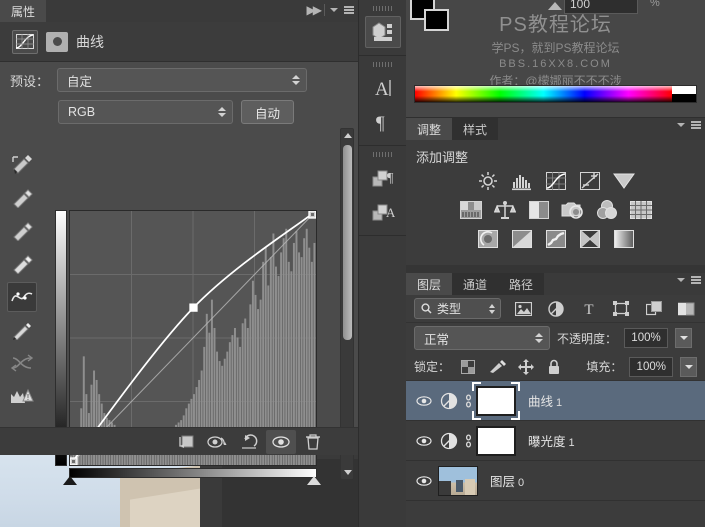 This screenshot has width=705, height=527. I want to click on black-white-icon, so click(539, 210).